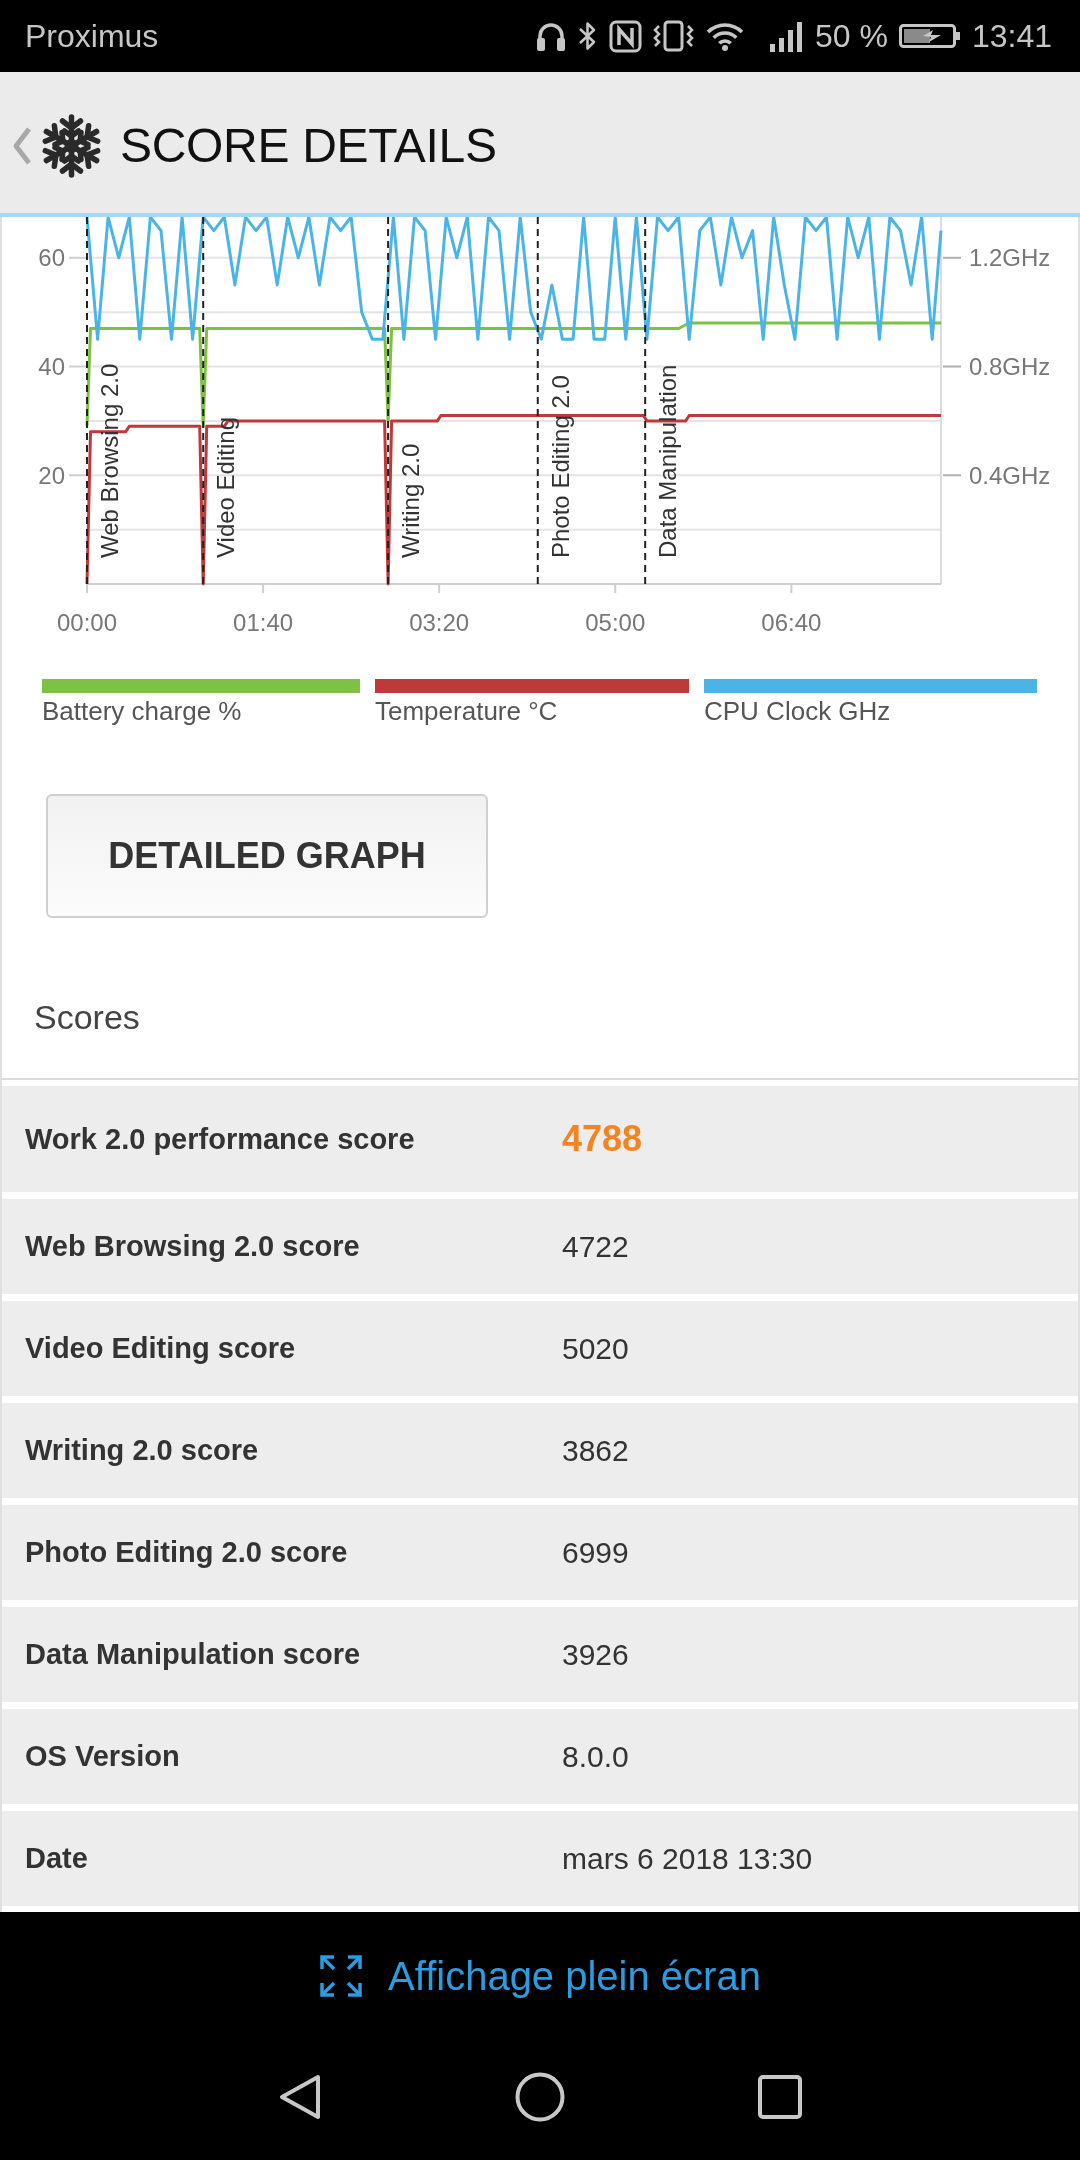 The image size is (1080, 2160). I want to click on score-value: 5020, so click(595, 1348).